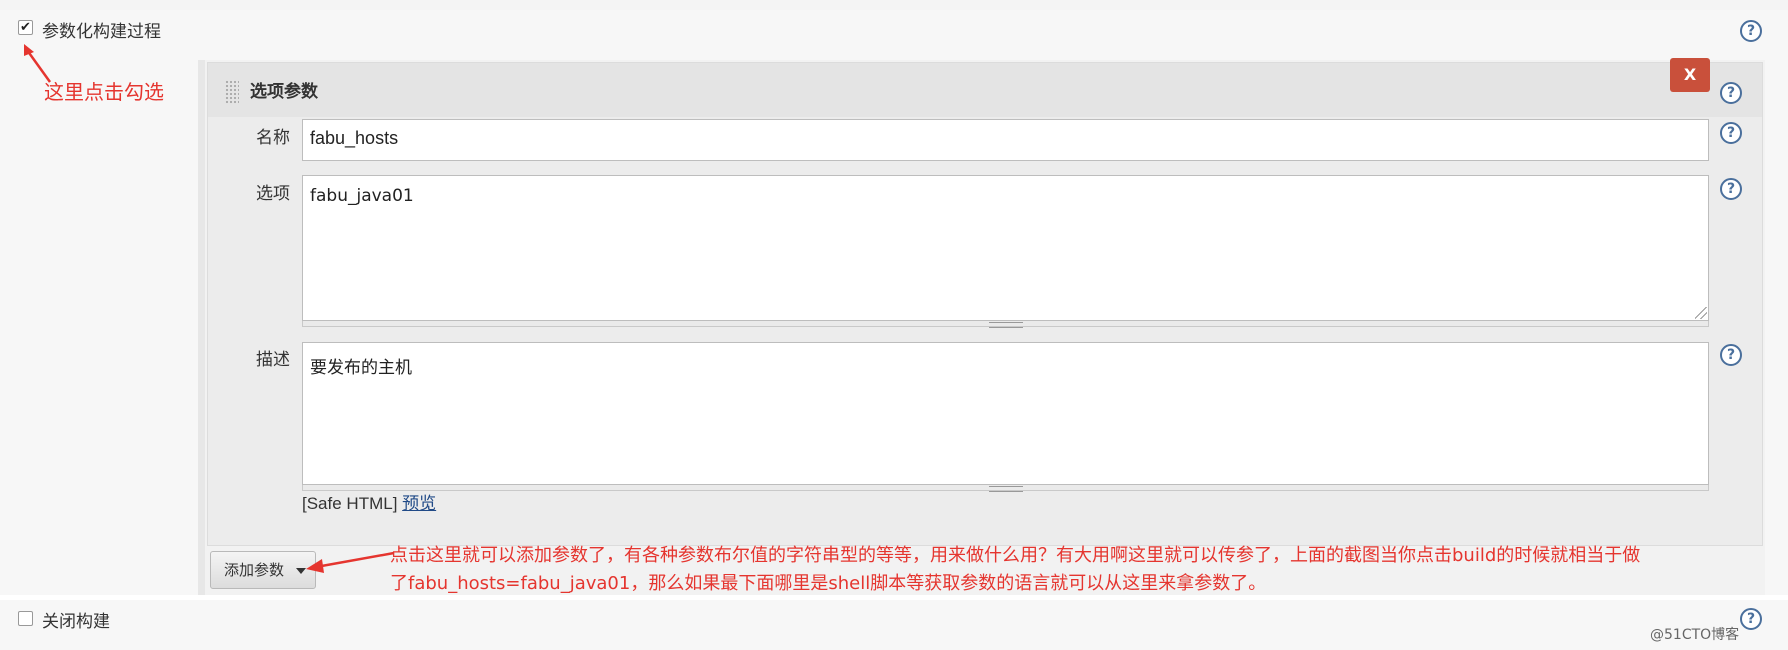 This screenshot has height=650, width=1788. What do you see at coordinates (419, 503) in the screenshot?
I see `preview-link: 预览` at bounding box center [419, 503].